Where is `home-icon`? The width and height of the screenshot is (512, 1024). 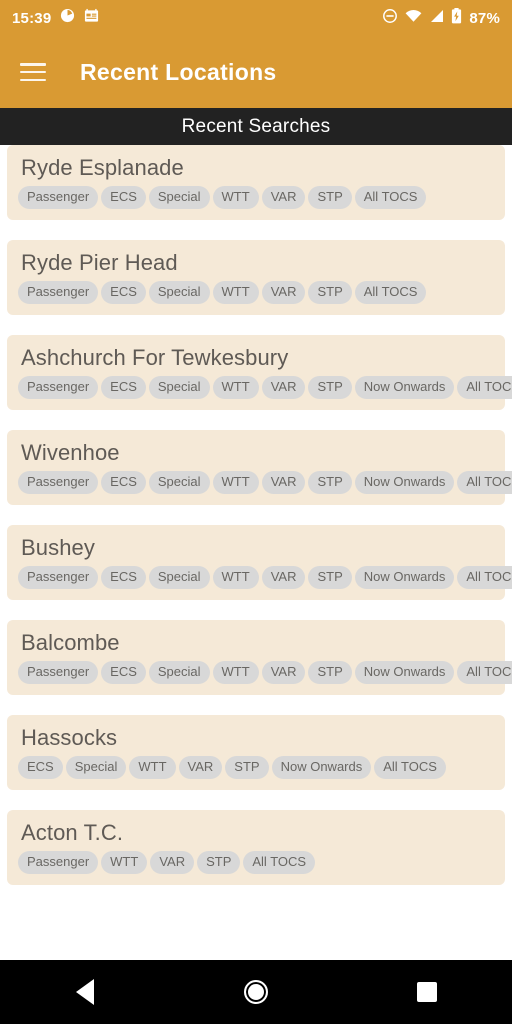 home-icon is located at coordinates (256, 992).